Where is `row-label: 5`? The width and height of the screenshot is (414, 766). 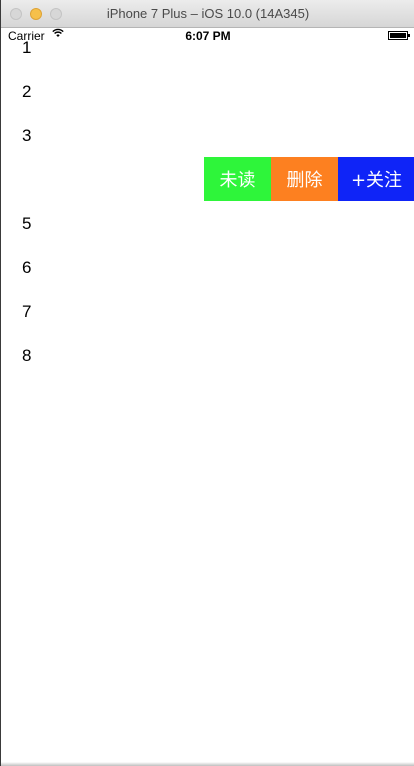 row-label: 5 is located at coordinates (27, 223).